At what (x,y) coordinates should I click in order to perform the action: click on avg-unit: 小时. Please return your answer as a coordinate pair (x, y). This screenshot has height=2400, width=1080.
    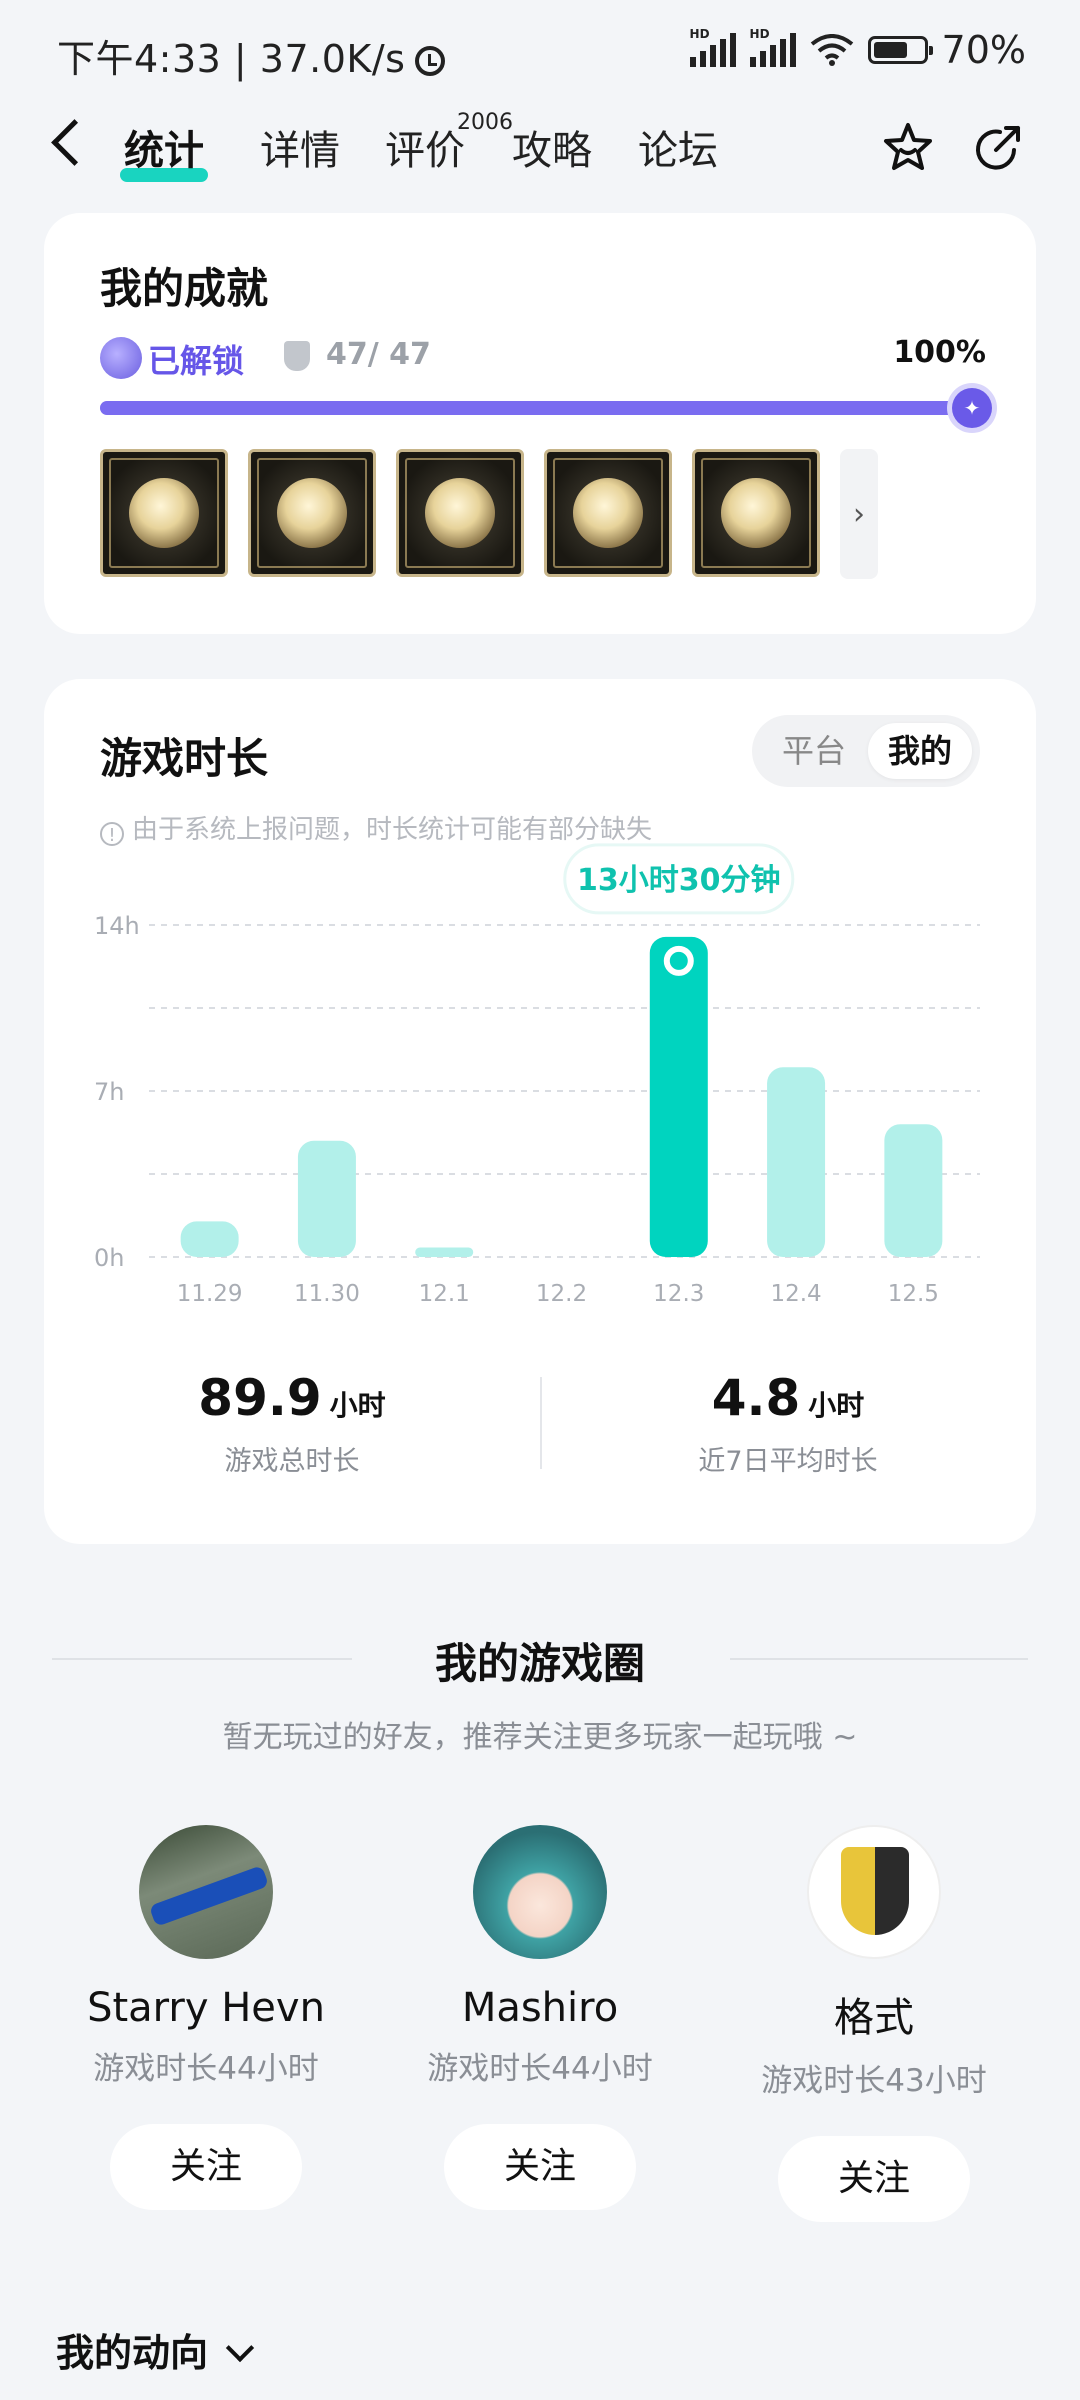
    Looking at the image, I should click on (836, 1405).